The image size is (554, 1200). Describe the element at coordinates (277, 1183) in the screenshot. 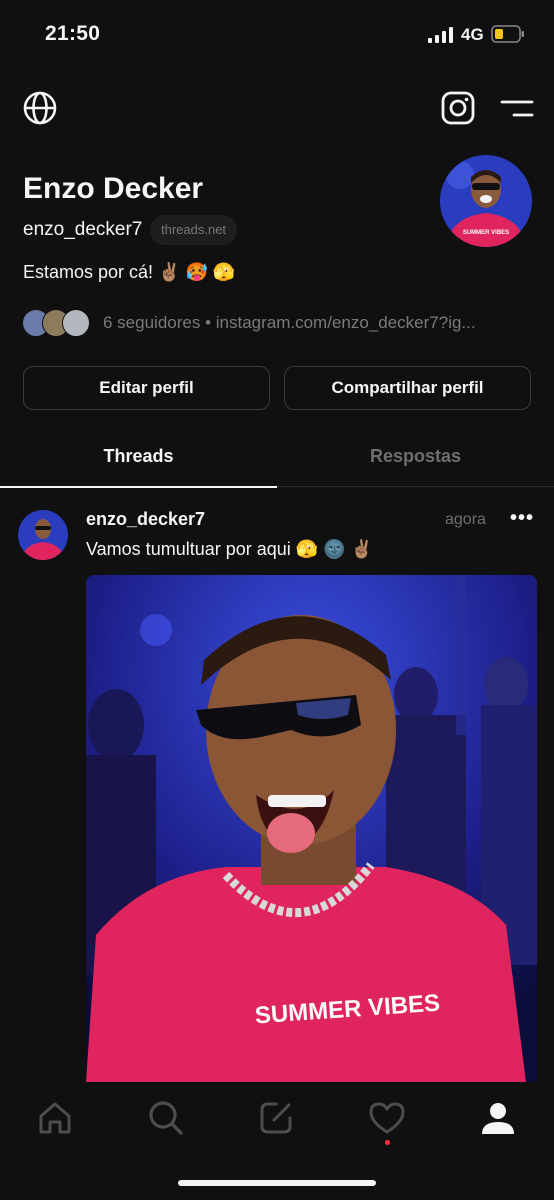

I see `home-indicator` at that location.